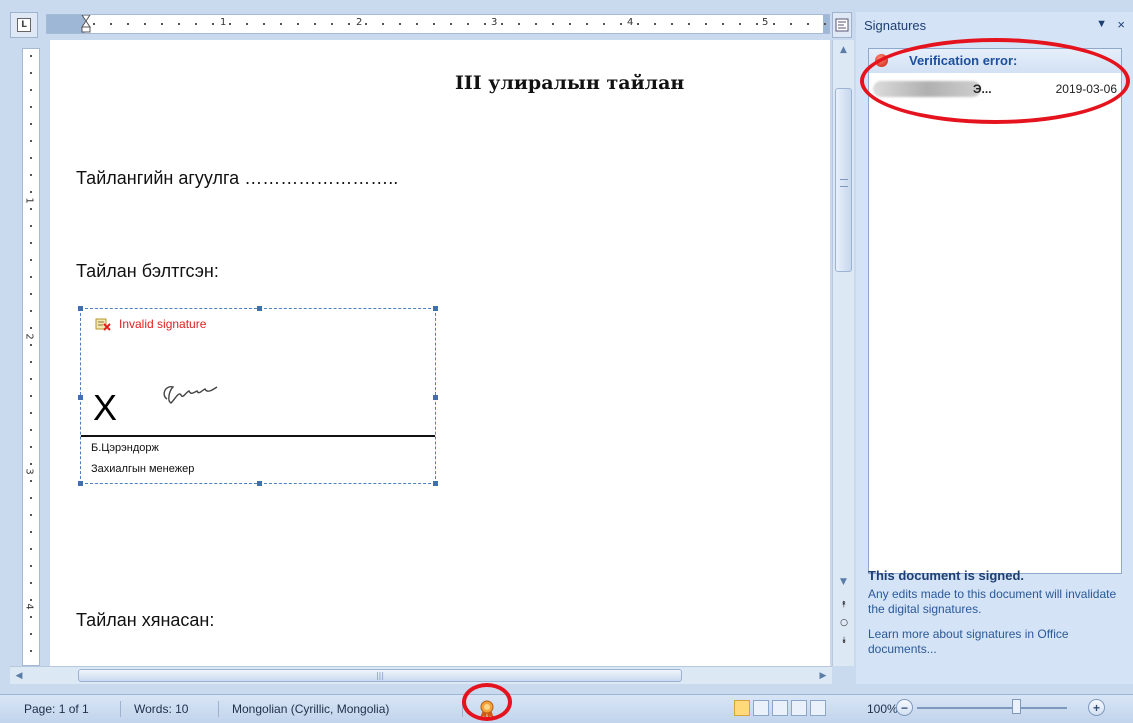 This screenshot has width=1133, height=723. I want to click on ruler-number: 1, so click(29, 200).